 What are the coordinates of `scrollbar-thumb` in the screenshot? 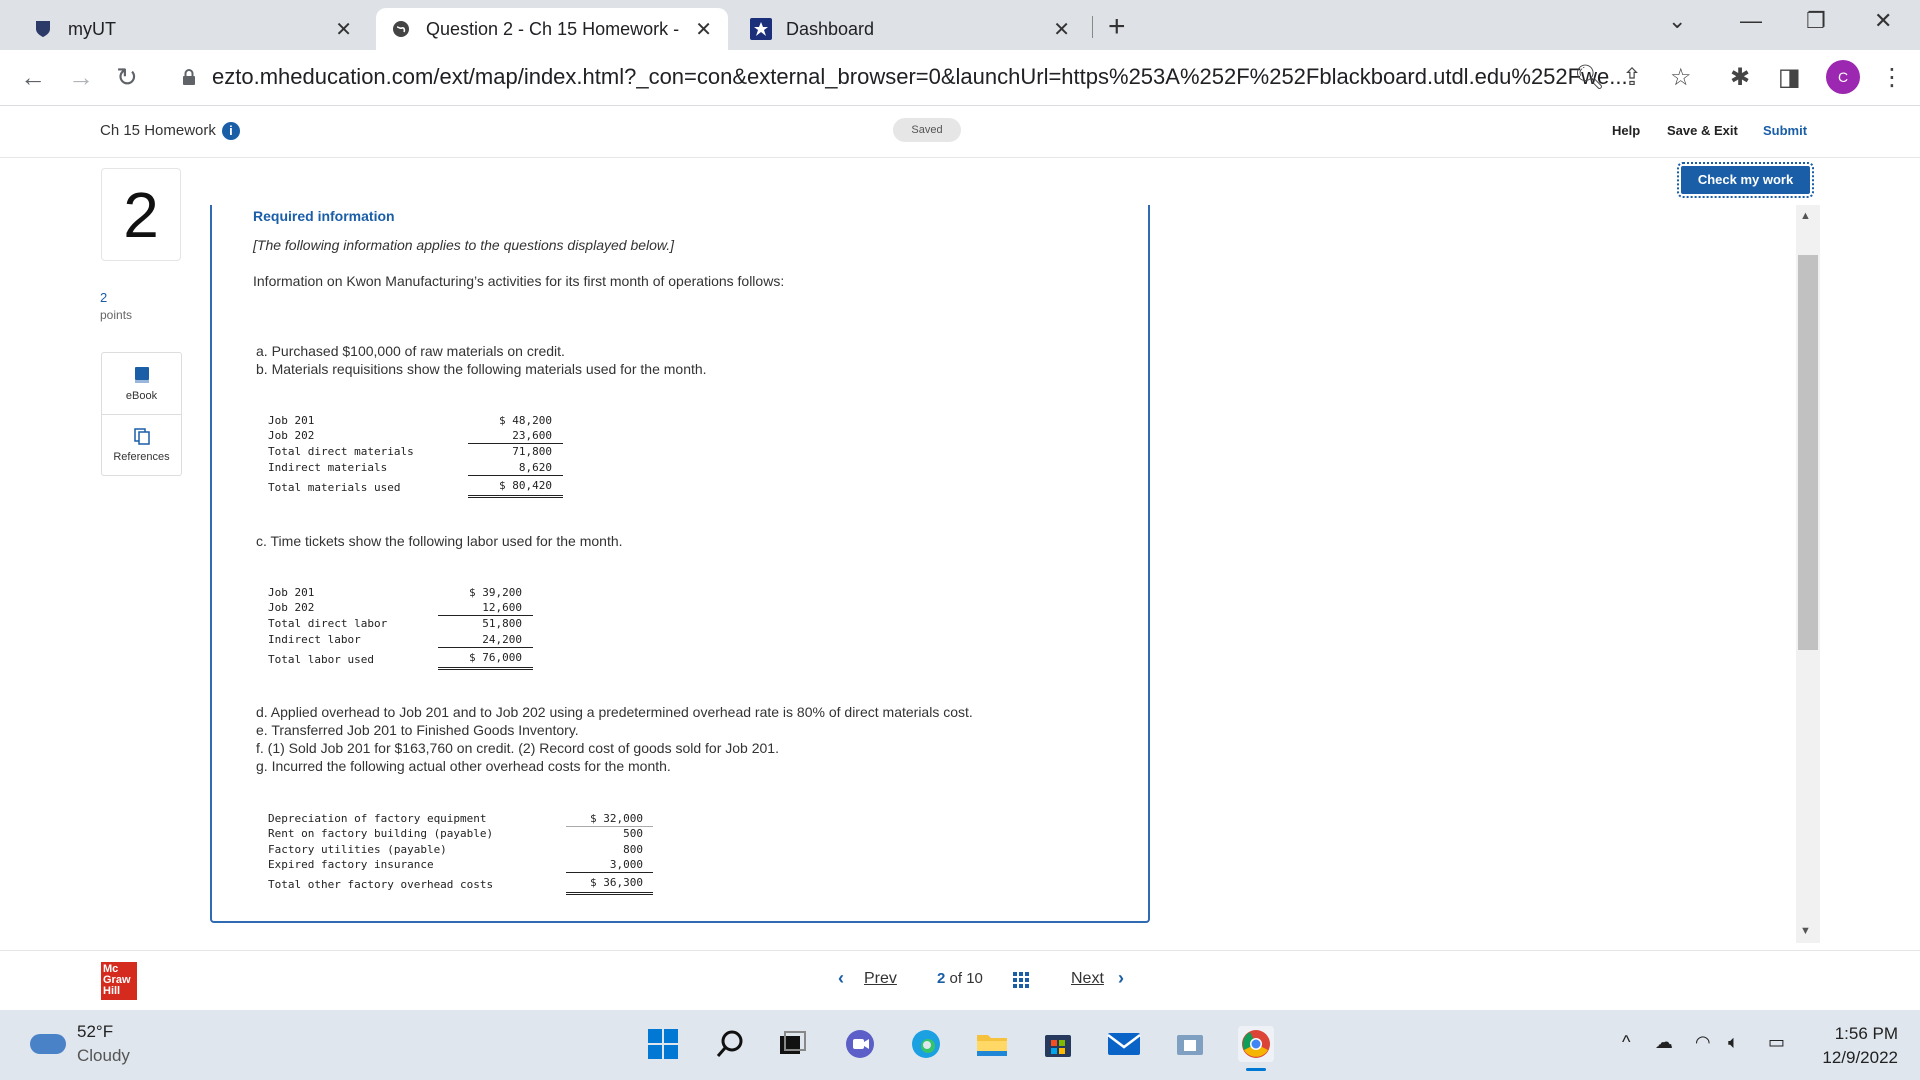 It's located at (1808, 452).